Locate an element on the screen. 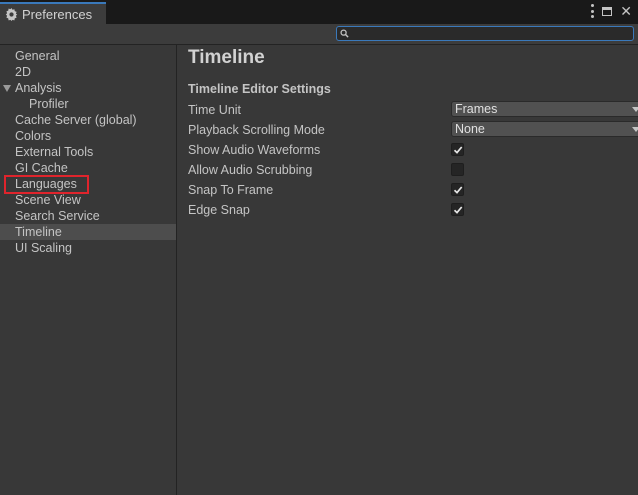  sidebar-item-profiler: Profiler is located at coordinates (88, 104).